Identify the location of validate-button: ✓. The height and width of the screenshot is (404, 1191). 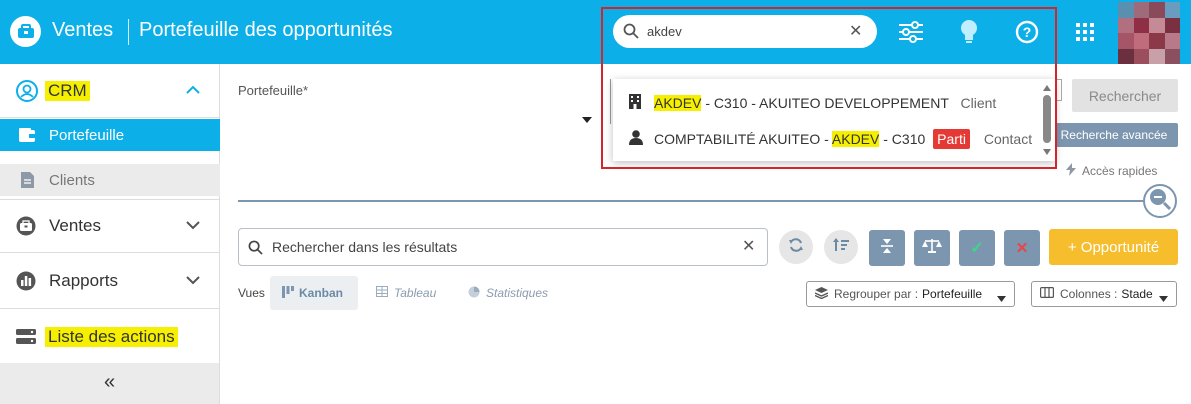
(977, 248).